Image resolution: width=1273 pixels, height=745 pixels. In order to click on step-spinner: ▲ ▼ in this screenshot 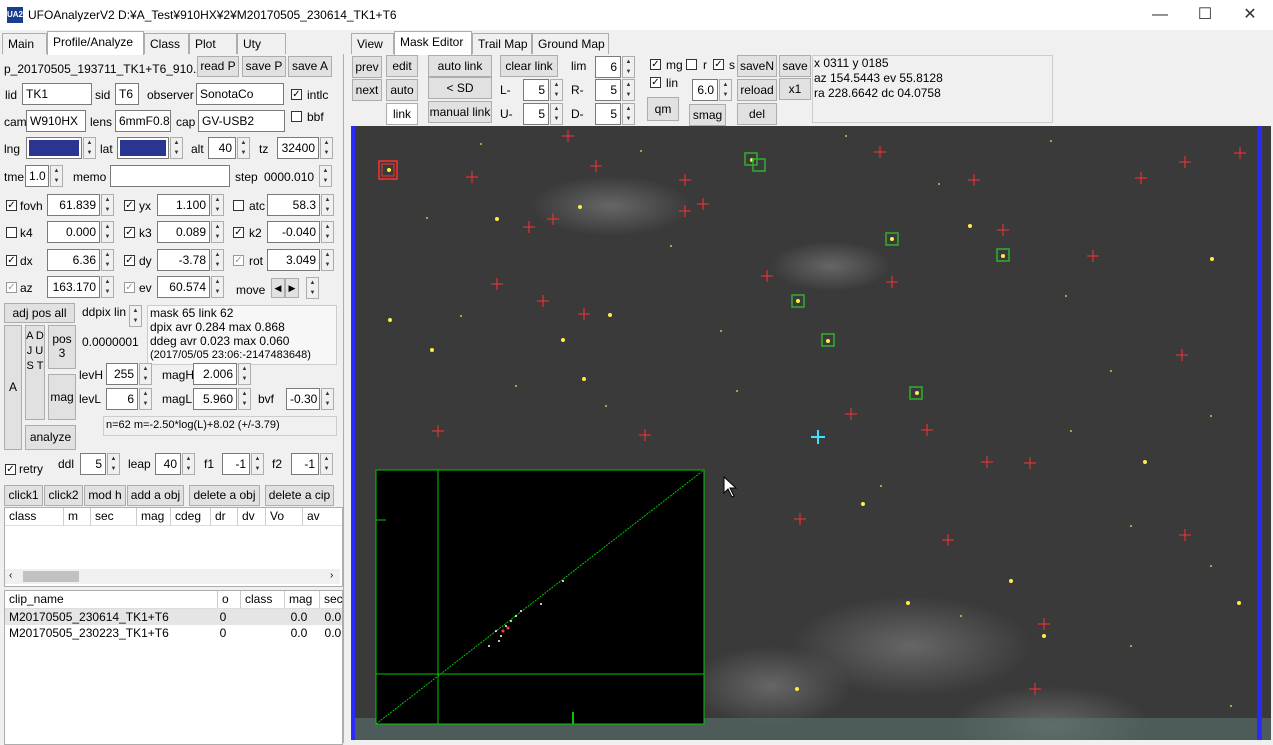, I will do `click(325, 176)`.